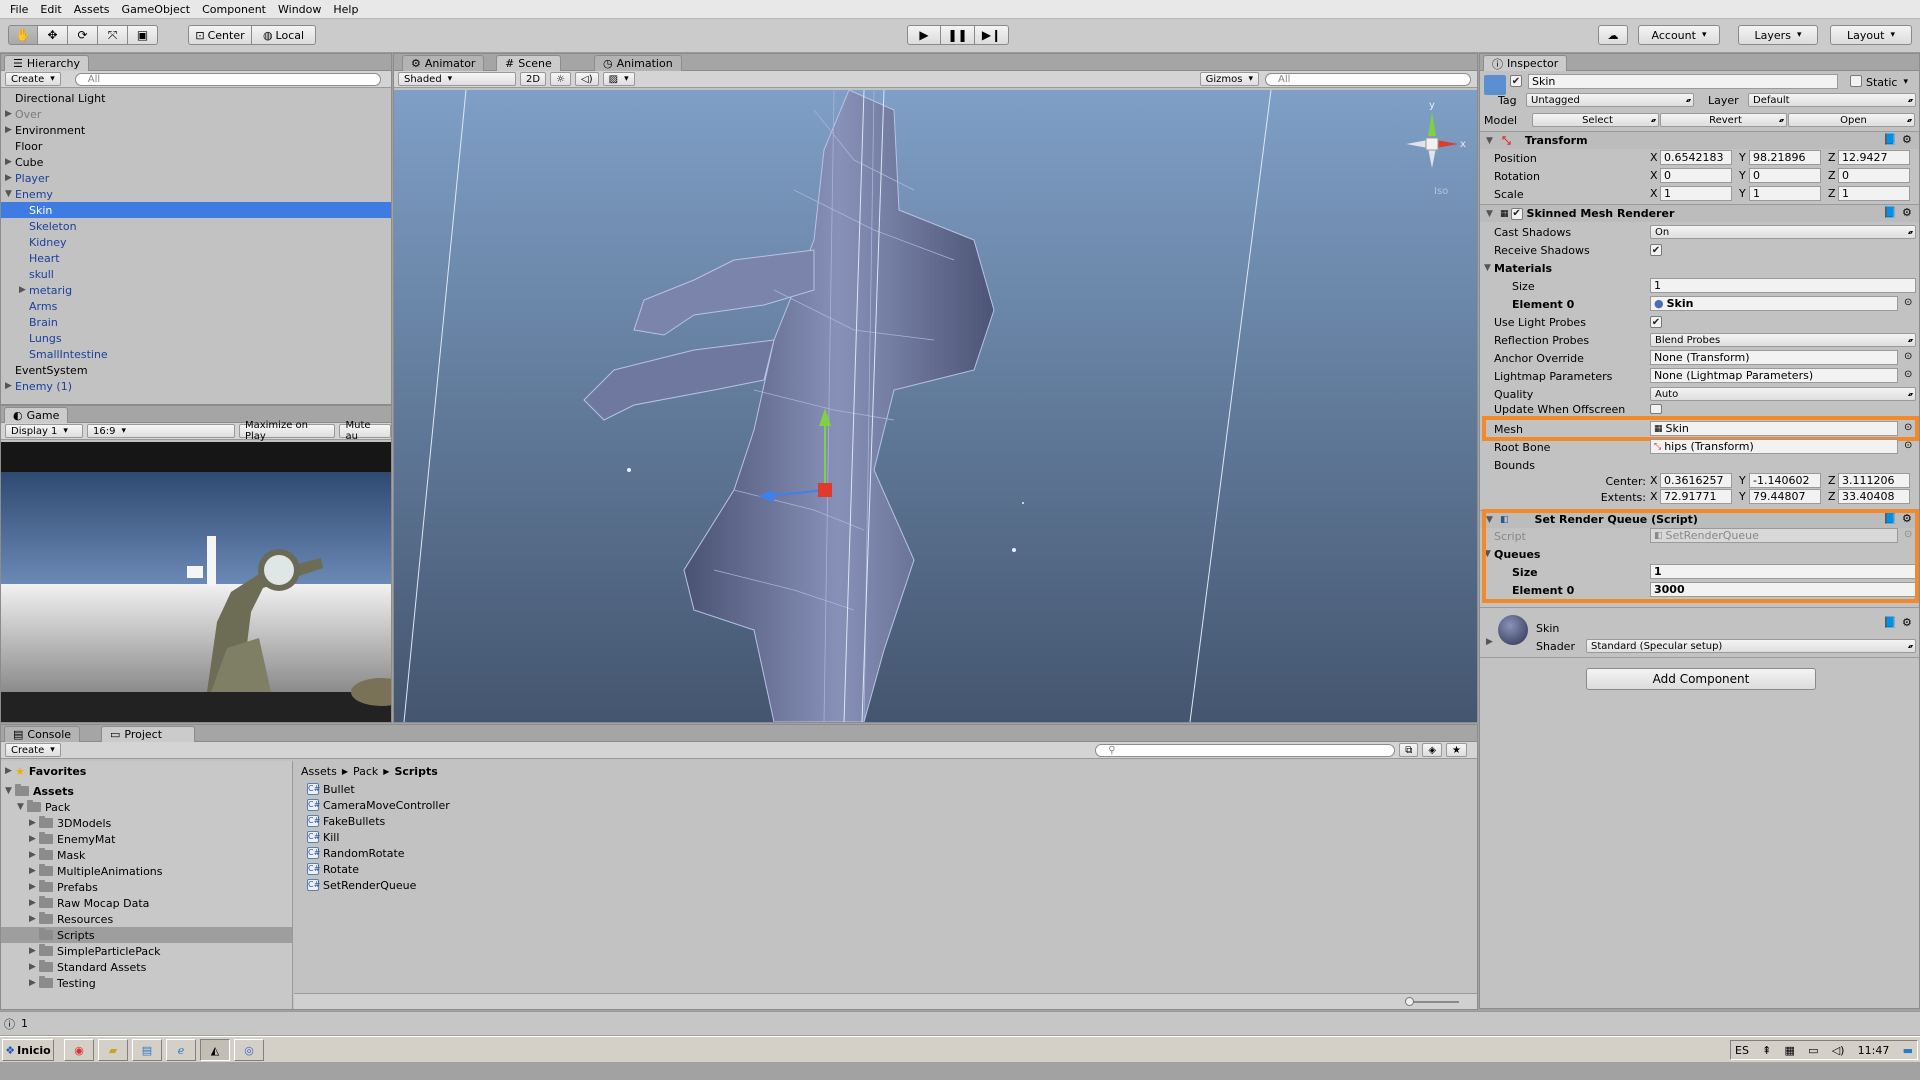 The image size is (1920, 1080). Describe the element at coordinates (146, 919) in the screenshot. I see `project-tree-item: ▶ Resources` at that location.